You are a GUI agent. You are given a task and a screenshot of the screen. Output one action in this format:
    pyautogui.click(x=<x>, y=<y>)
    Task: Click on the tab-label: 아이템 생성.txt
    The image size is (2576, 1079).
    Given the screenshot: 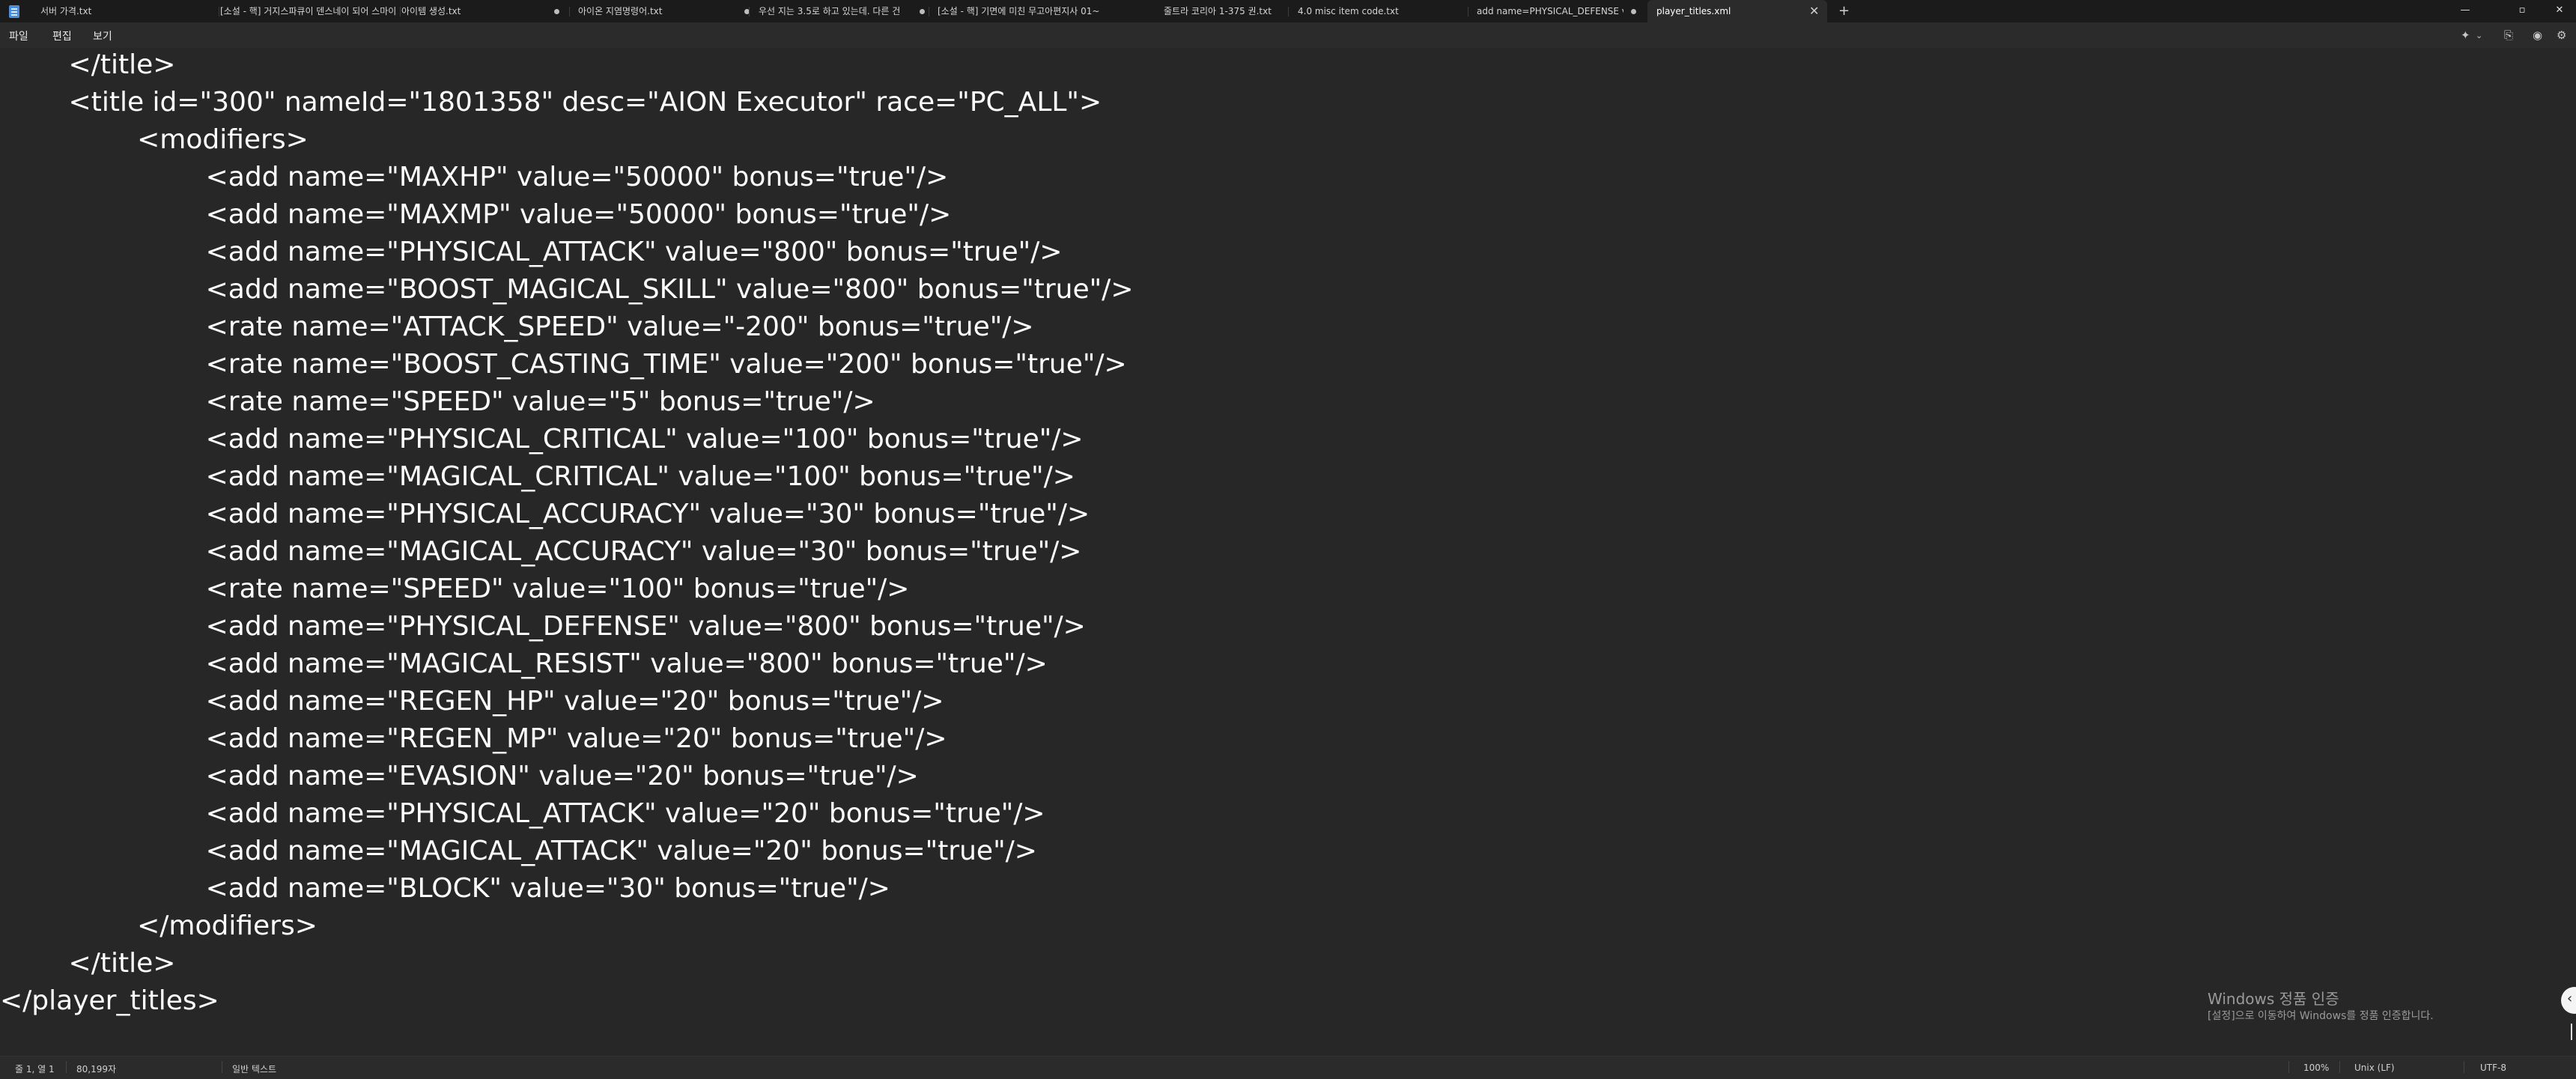 What is the action you would take?
    pyautogui.click(x=431, y=11)
    